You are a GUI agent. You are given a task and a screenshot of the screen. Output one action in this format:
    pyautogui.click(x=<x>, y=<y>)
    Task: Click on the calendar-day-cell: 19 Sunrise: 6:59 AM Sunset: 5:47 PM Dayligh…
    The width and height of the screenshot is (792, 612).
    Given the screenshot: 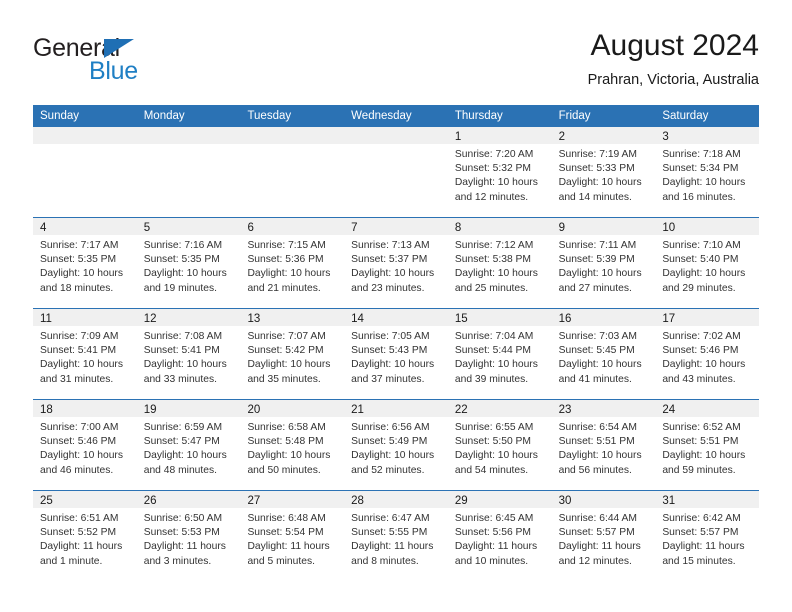 What is the action you would take?
    pyautogui.click(x=188, y=445)
    